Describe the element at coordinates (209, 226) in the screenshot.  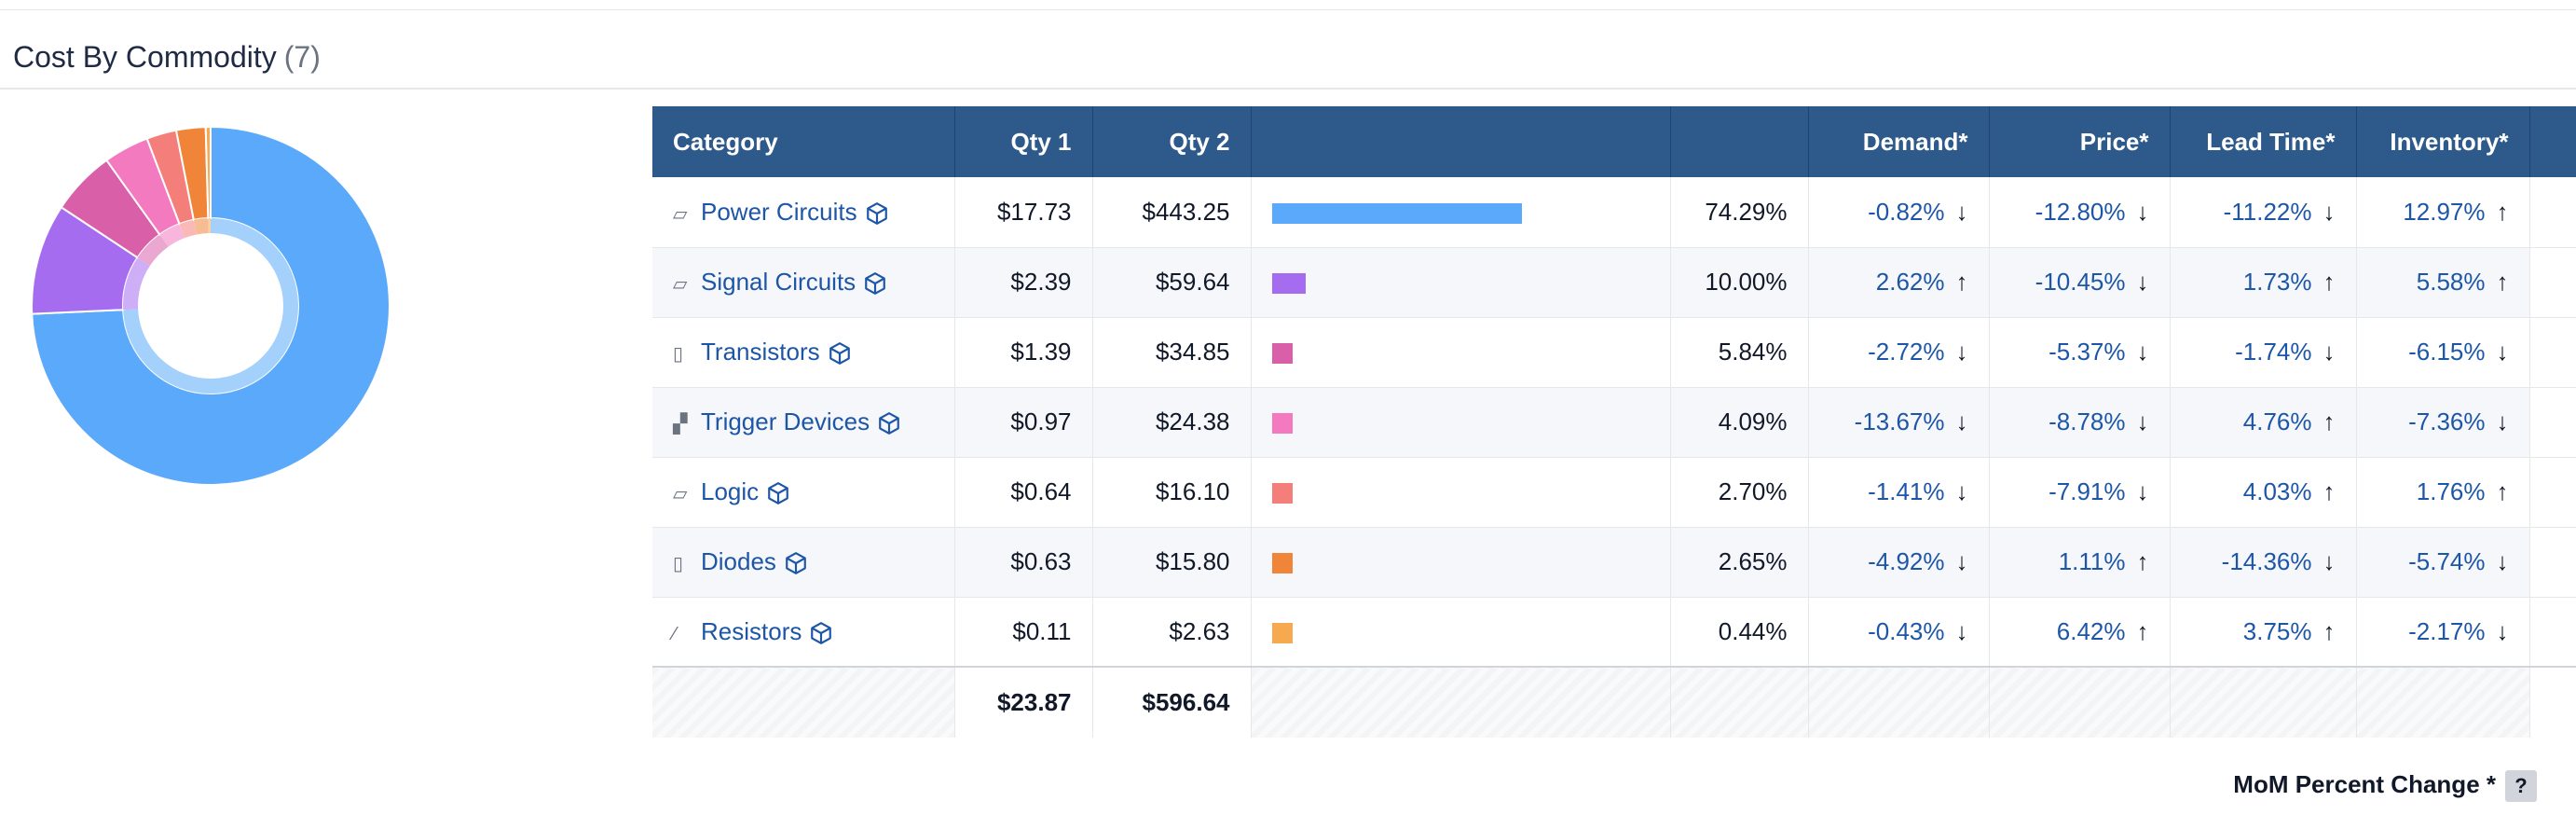
I see `pie-inner-ring-resistors` at that location.